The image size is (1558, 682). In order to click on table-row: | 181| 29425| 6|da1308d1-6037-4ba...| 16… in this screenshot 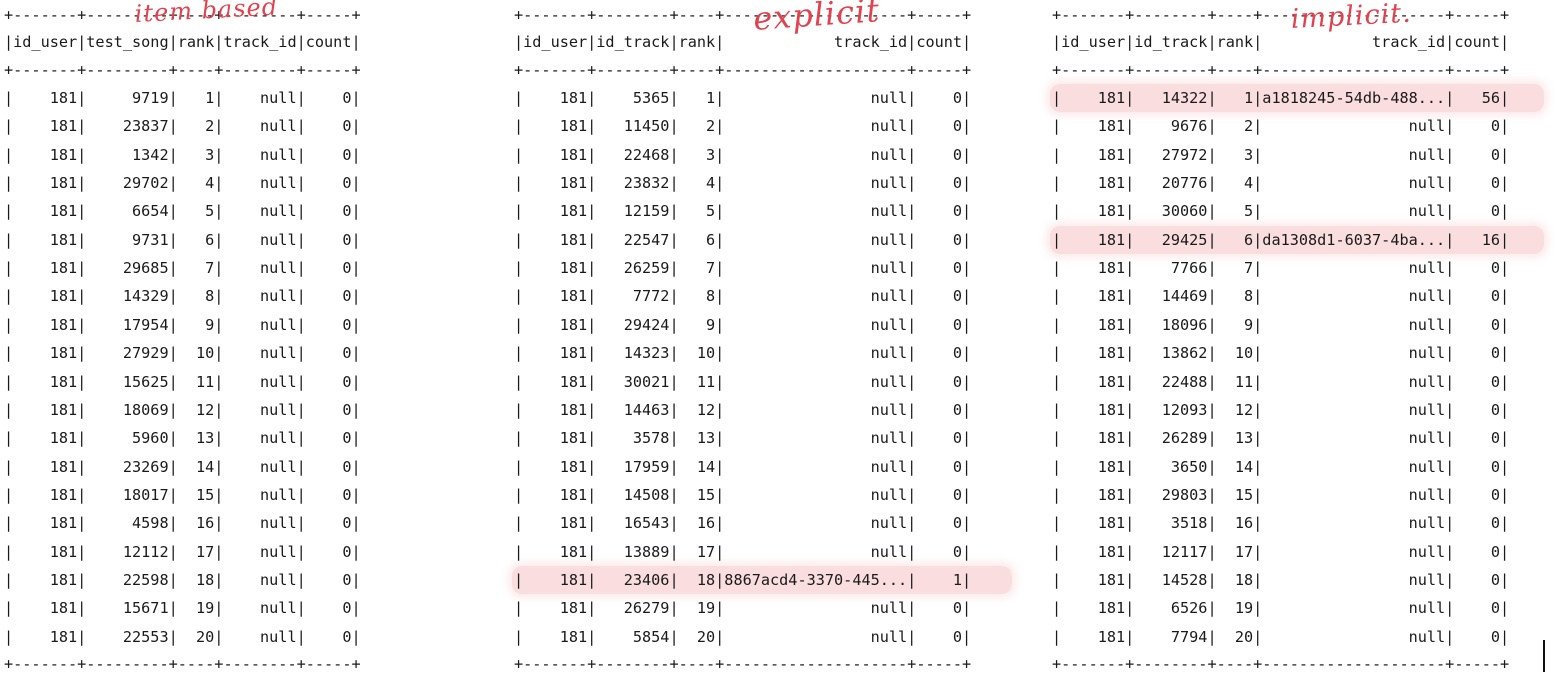, I will do `click(1281, 239)`.